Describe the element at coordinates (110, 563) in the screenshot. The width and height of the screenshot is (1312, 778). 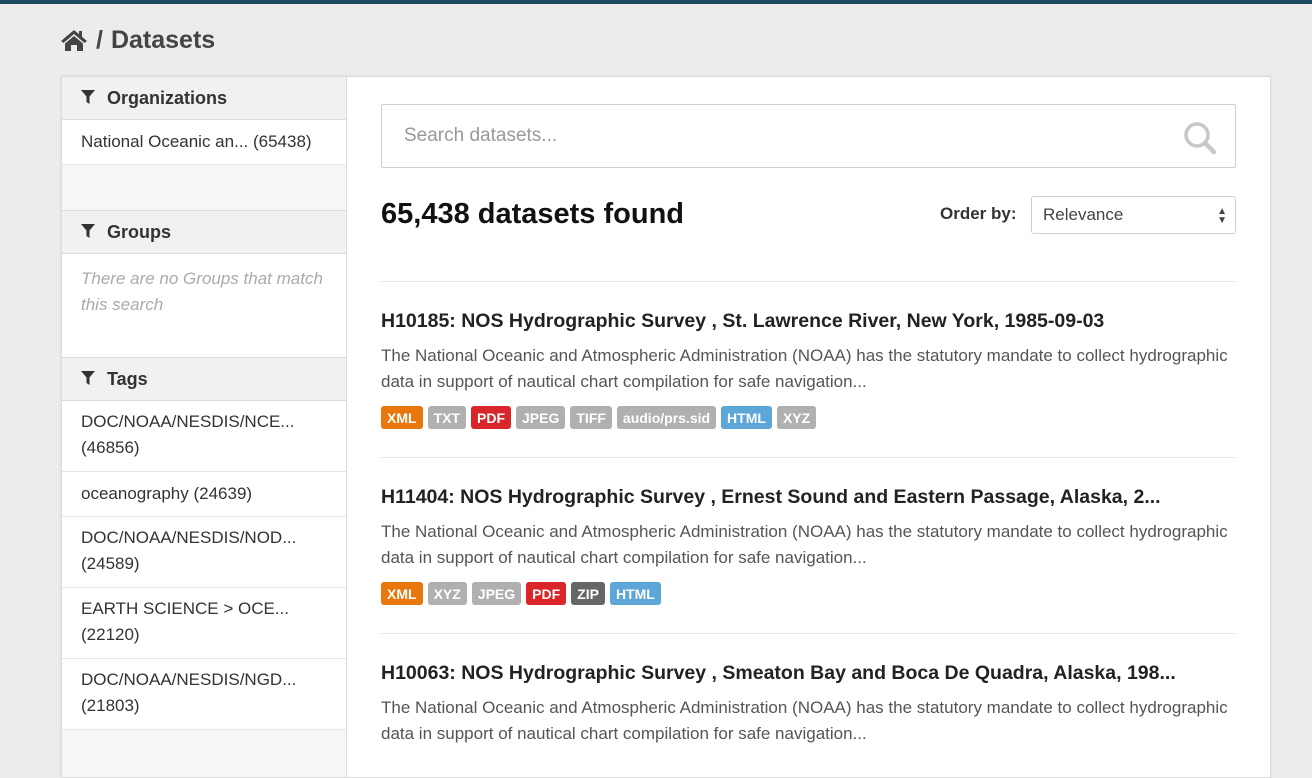
I see `tag-item-count: (24589)` at that location.